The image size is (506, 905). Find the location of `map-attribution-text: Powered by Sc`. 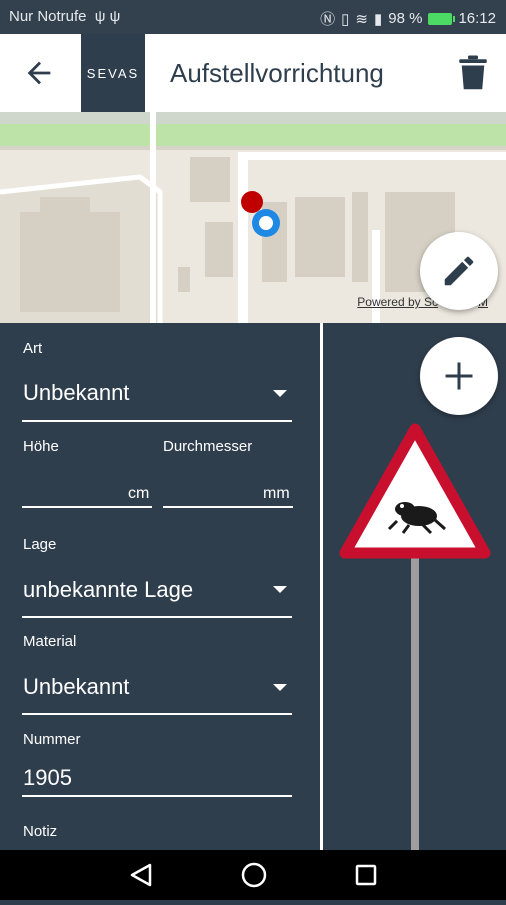

map-attribution-text: Powered by Sc is located at coordinates (397, 302).